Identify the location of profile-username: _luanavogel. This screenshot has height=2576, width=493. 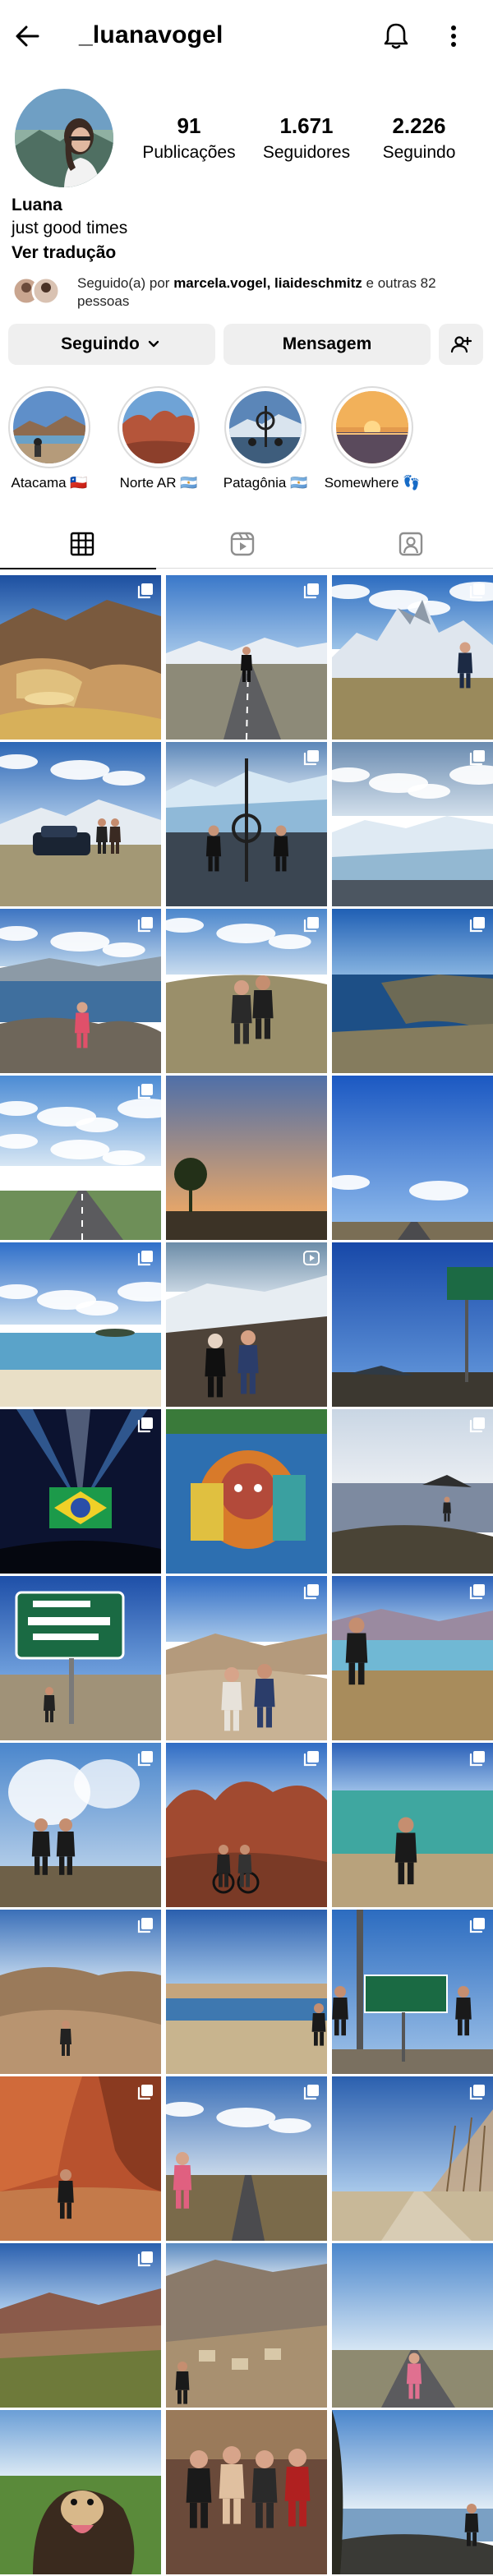
(151, 34).